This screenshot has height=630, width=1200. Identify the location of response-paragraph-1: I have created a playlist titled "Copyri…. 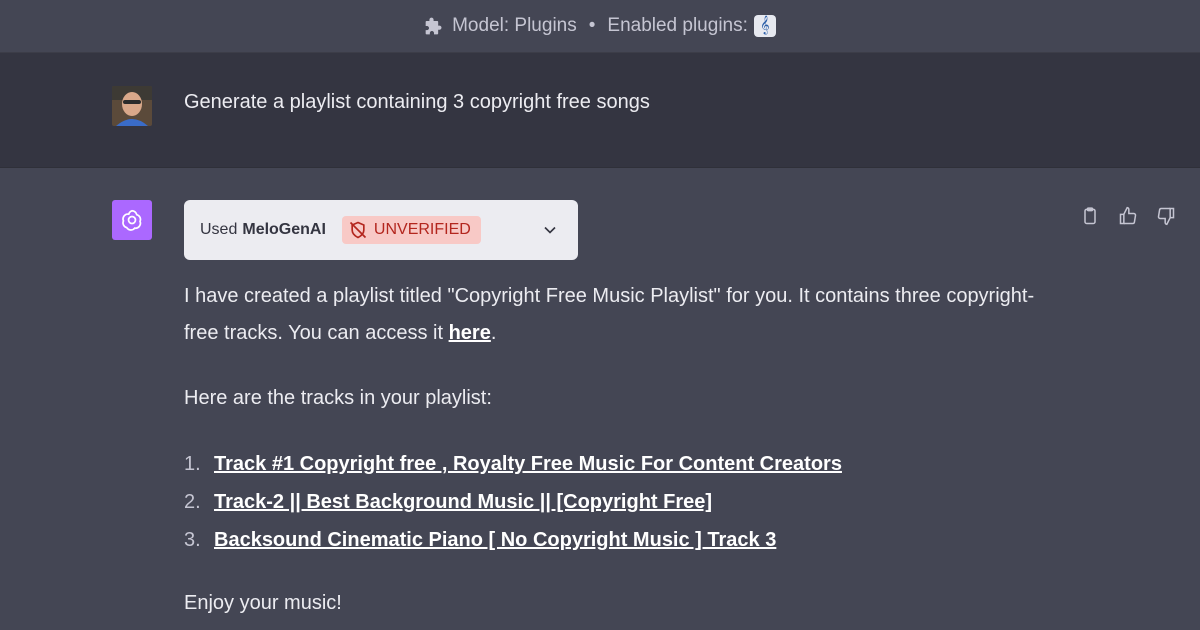
(614, 315).